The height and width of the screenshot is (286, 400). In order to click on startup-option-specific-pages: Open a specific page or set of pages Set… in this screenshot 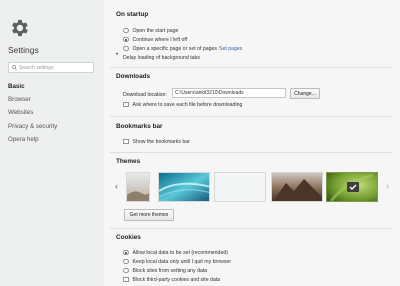, I will do `click(182, 48)`.